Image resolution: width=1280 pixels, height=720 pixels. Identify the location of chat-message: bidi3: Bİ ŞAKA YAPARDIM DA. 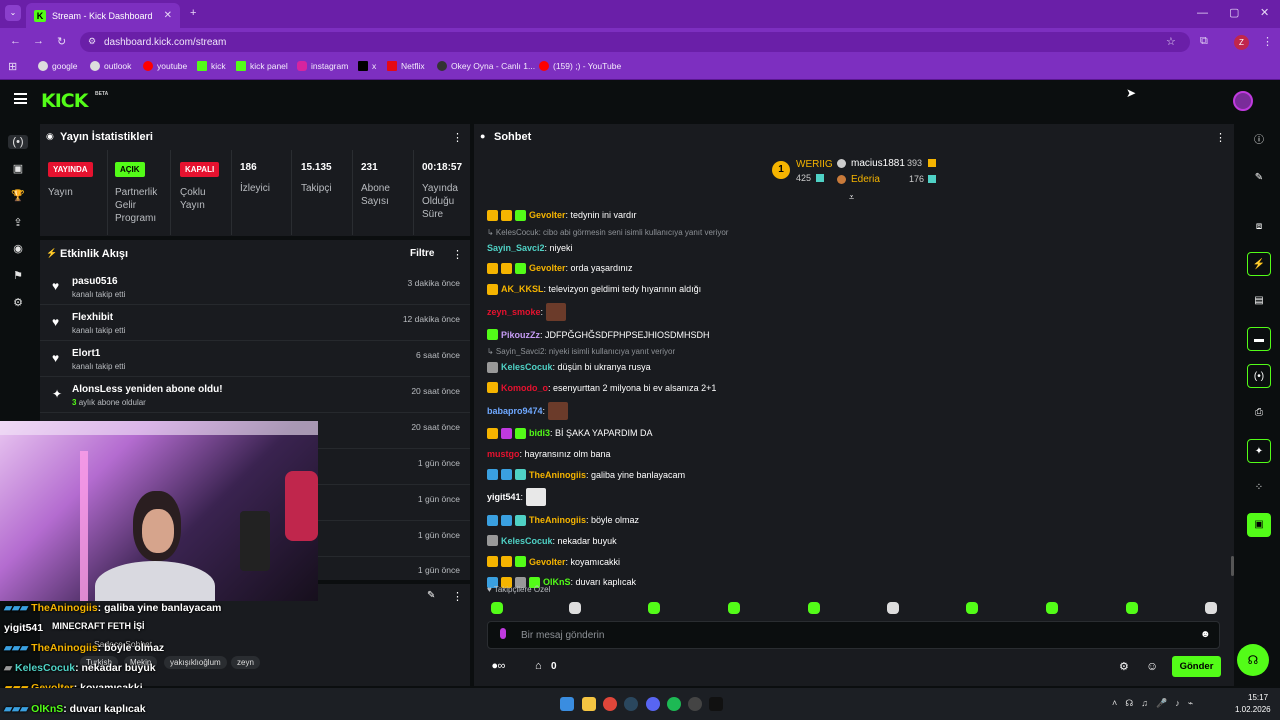
(570, 433).